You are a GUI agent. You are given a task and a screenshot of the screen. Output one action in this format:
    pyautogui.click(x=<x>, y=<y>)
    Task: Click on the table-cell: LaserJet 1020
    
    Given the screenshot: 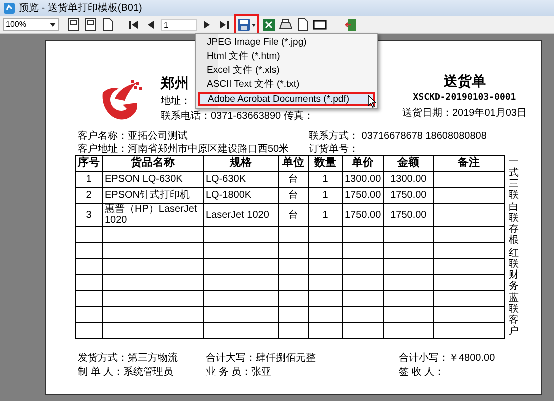 What is the action you would take?
    pyautogui.click(x=241, y=215)
    